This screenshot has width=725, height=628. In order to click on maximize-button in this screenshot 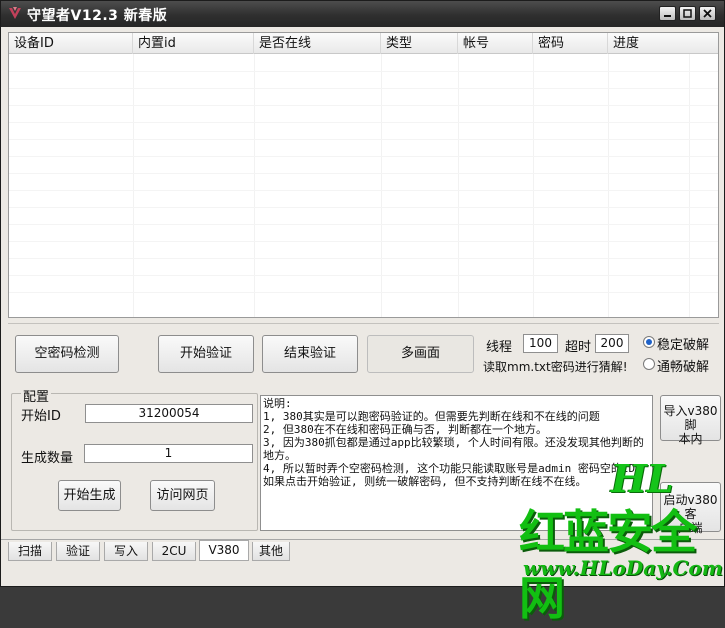, I will do `click(687, 13)`.